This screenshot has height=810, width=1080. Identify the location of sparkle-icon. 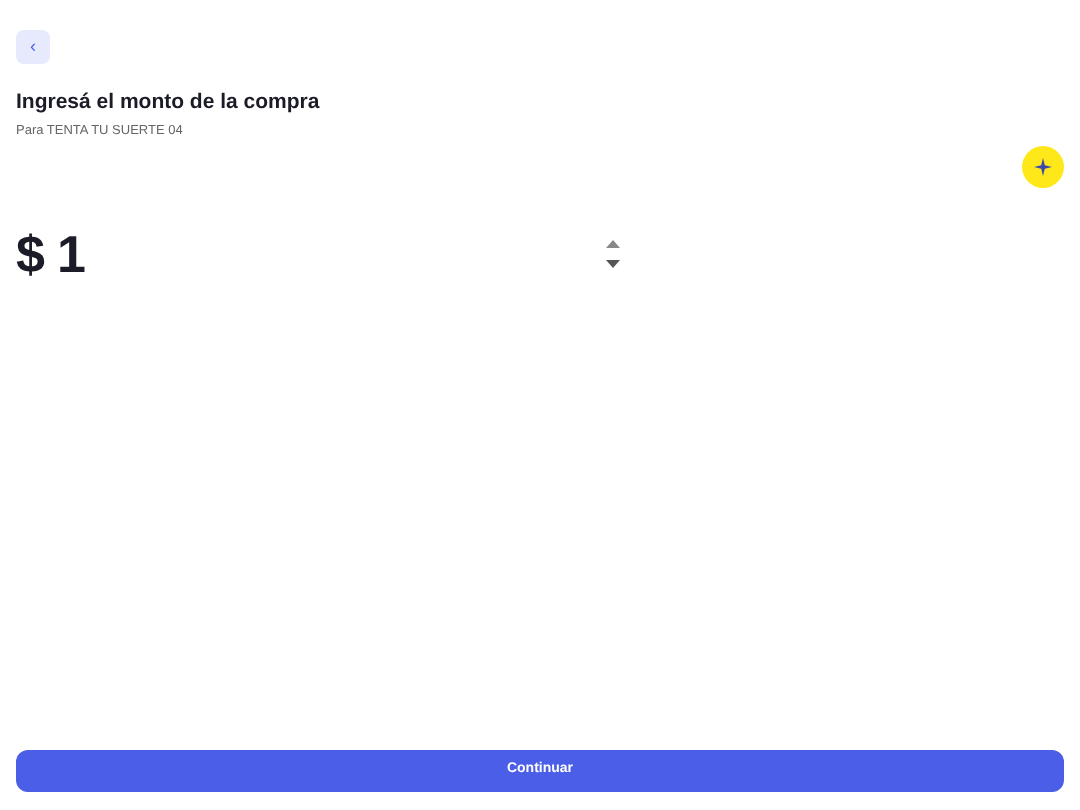
(1043, 166).